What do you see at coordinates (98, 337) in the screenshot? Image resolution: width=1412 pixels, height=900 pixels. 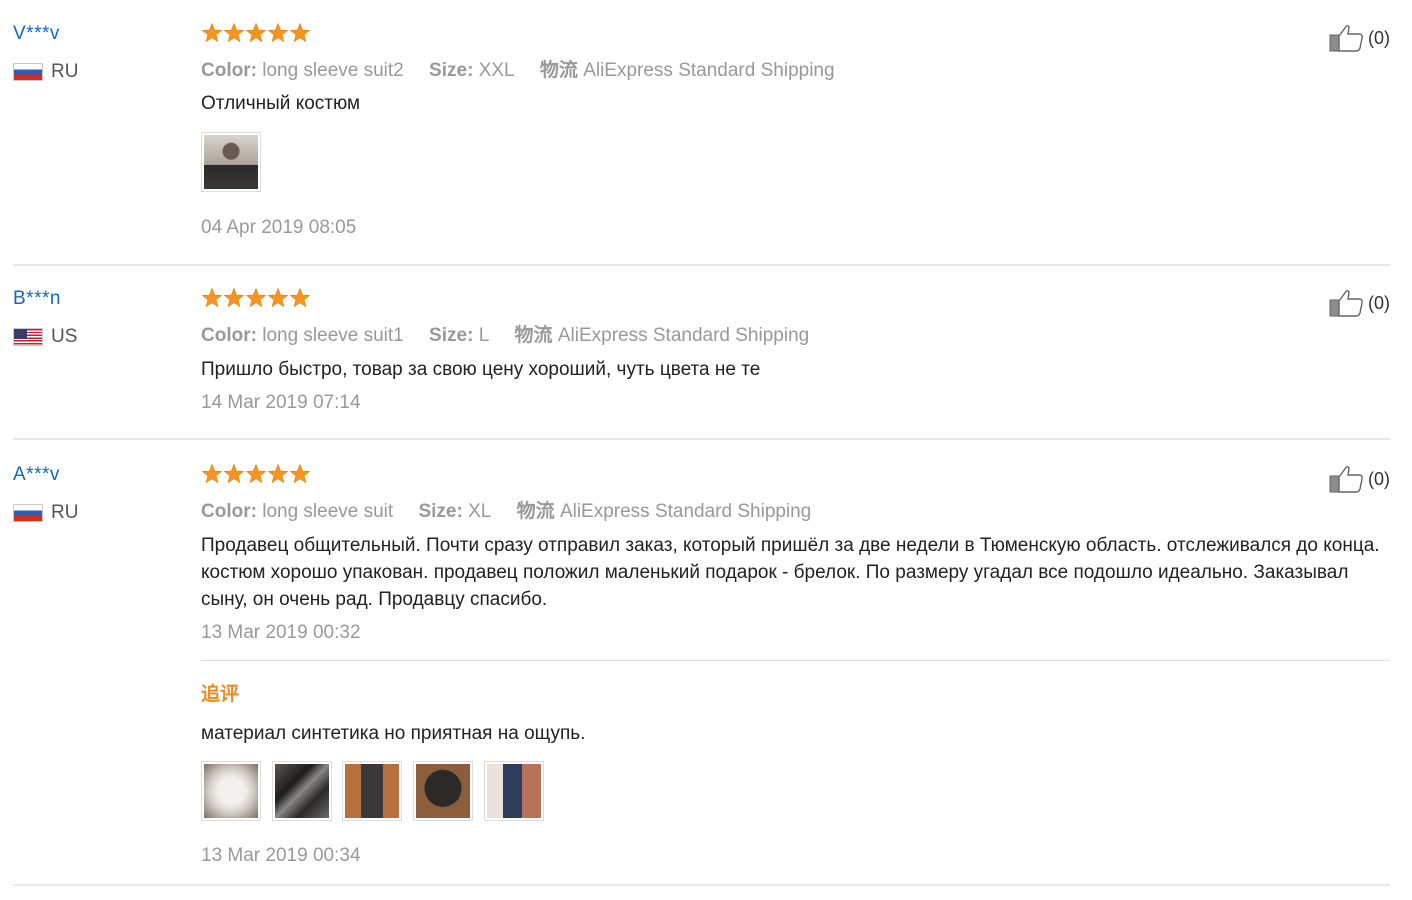 I see `reviewer-country: US` at bounding box center [98, 337].